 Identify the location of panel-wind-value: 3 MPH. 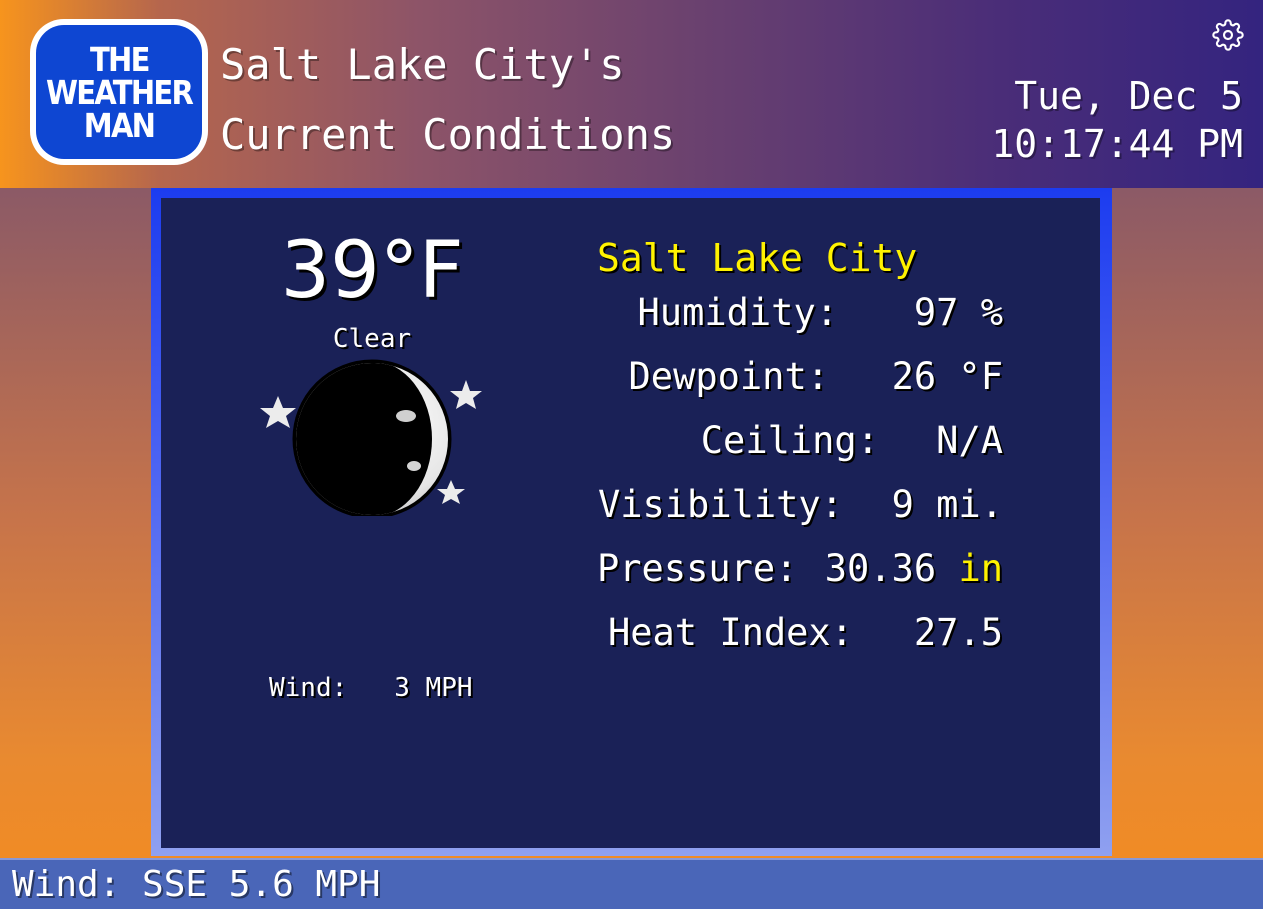
(433, 688).